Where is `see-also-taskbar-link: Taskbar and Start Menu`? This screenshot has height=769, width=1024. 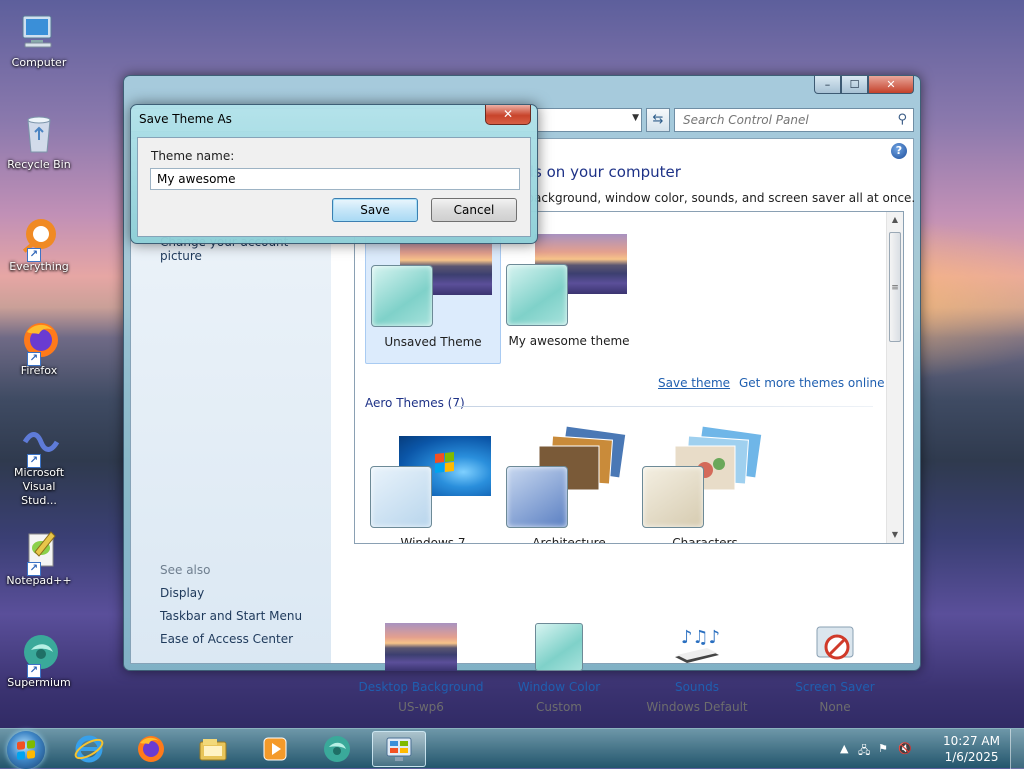 see-also-taskbar-link: Taskbar and Start Menu is located at coordinates (231, 616).